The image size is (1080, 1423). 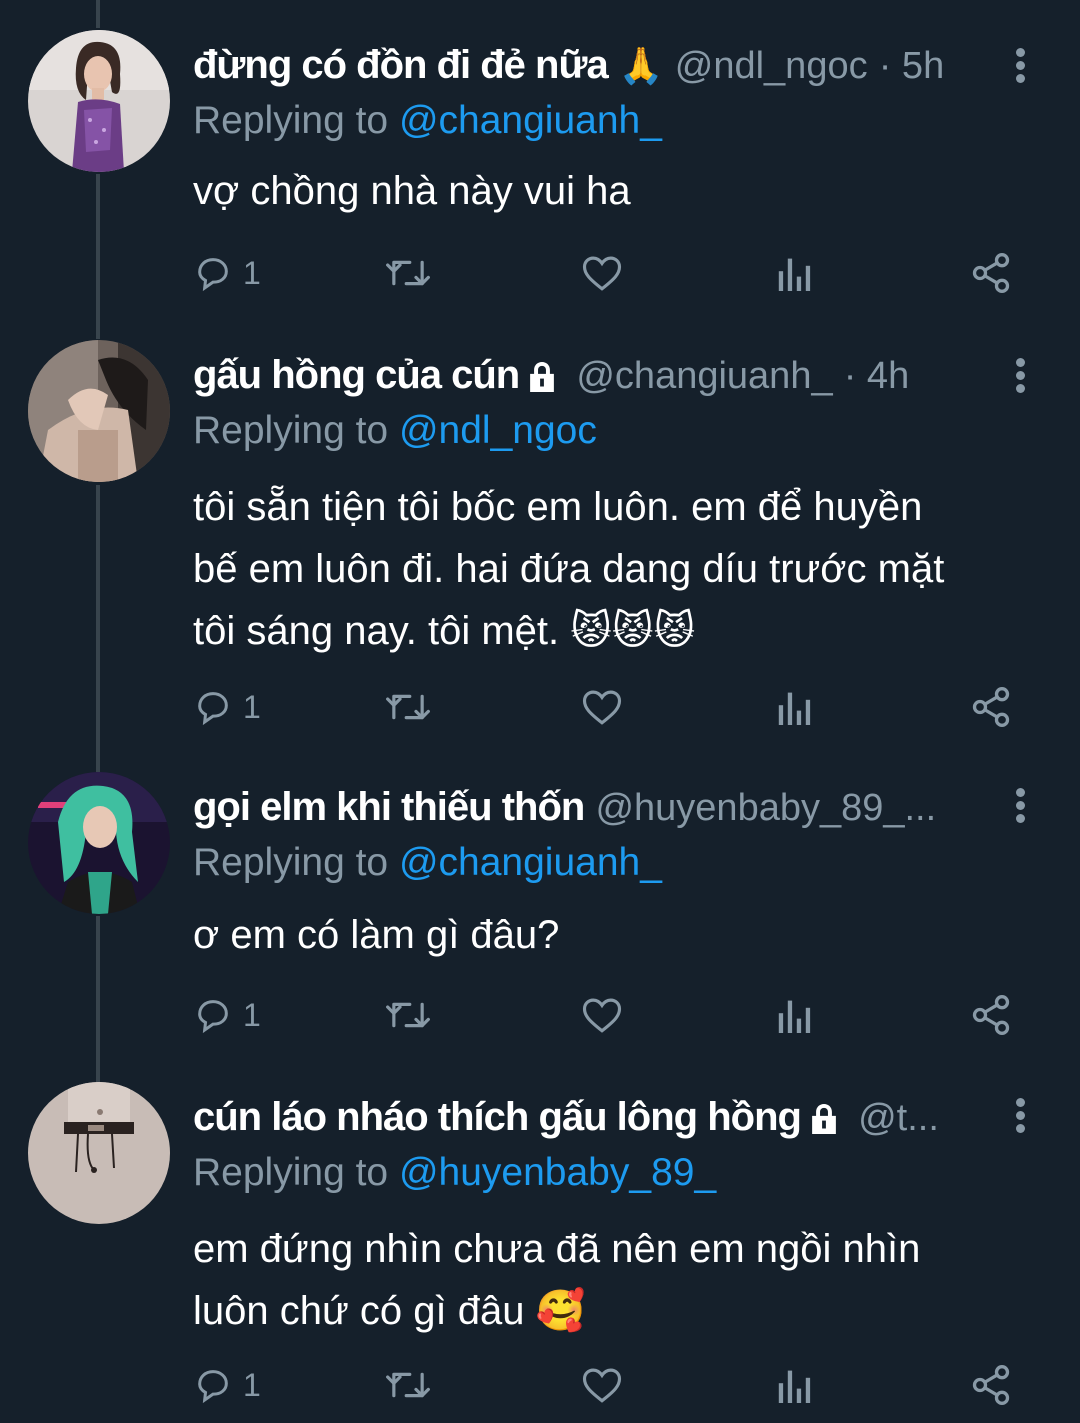 I want to click on replying-to: Replying to @huyenbaby_89_, so click(x=606, y=1173).